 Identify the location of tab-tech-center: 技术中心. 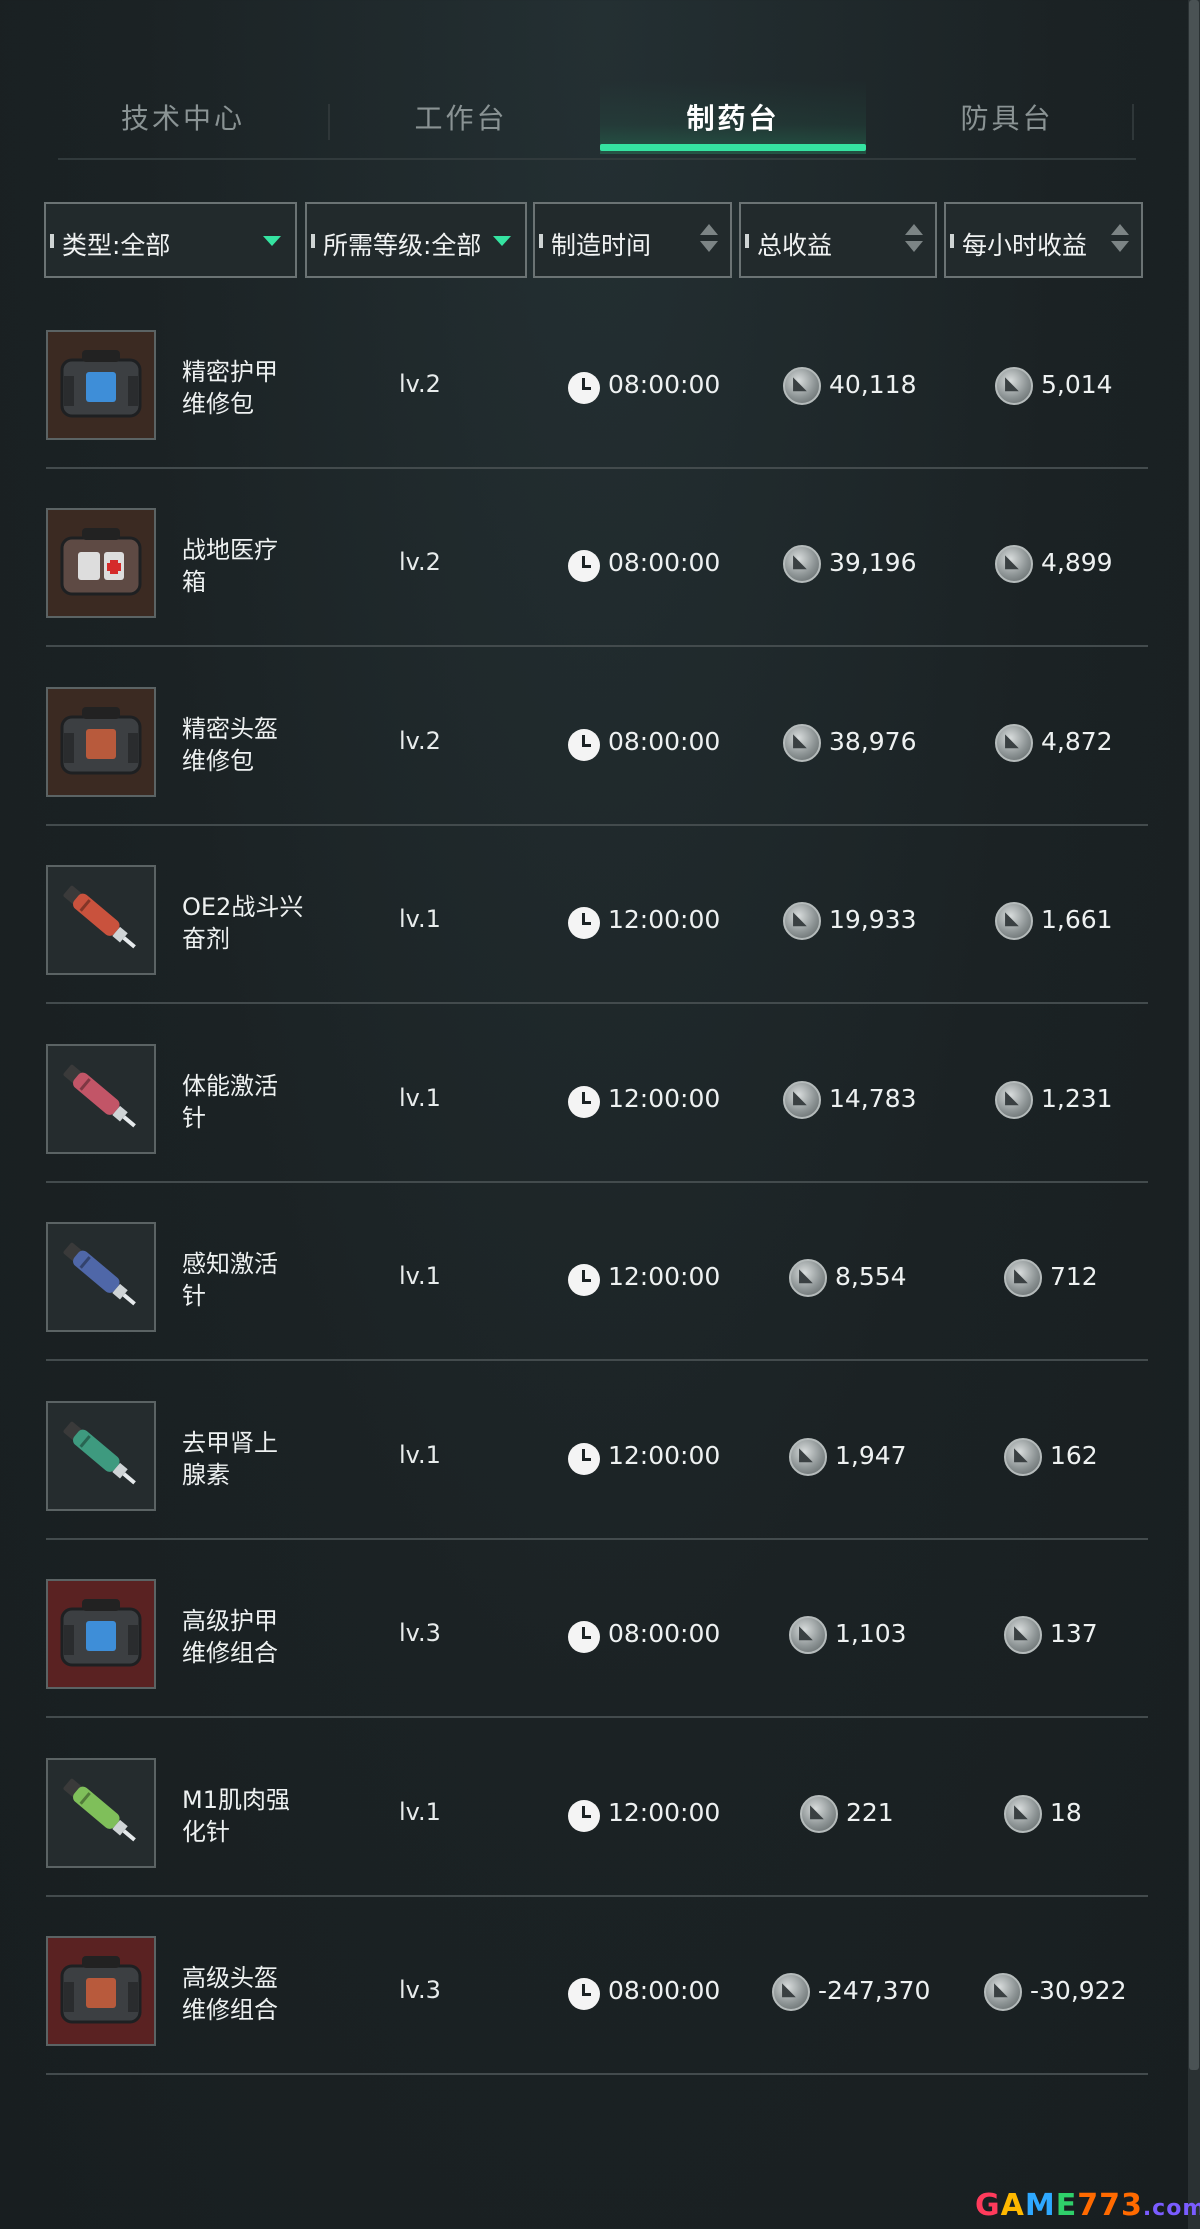
(183, 117).